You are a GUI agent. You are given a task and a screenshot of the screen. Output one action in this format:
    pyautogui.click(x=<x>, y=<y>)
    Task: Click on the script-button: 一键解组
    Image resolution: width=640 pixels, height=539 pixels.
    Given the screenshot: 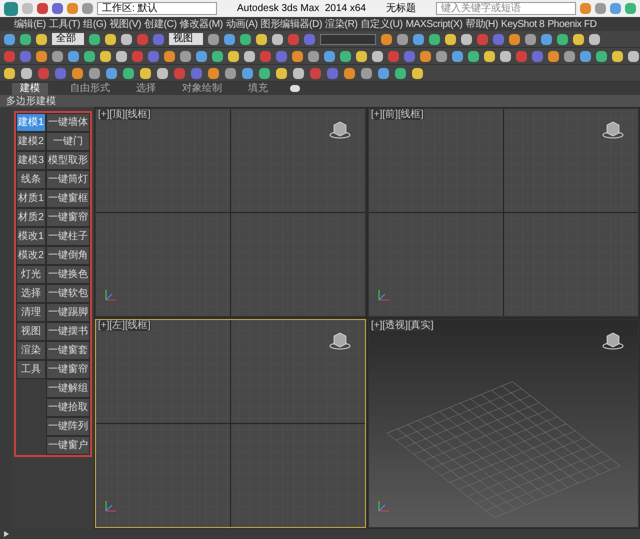 What is the action you would take?
    pyautogui.click(x=68, y=388)
    